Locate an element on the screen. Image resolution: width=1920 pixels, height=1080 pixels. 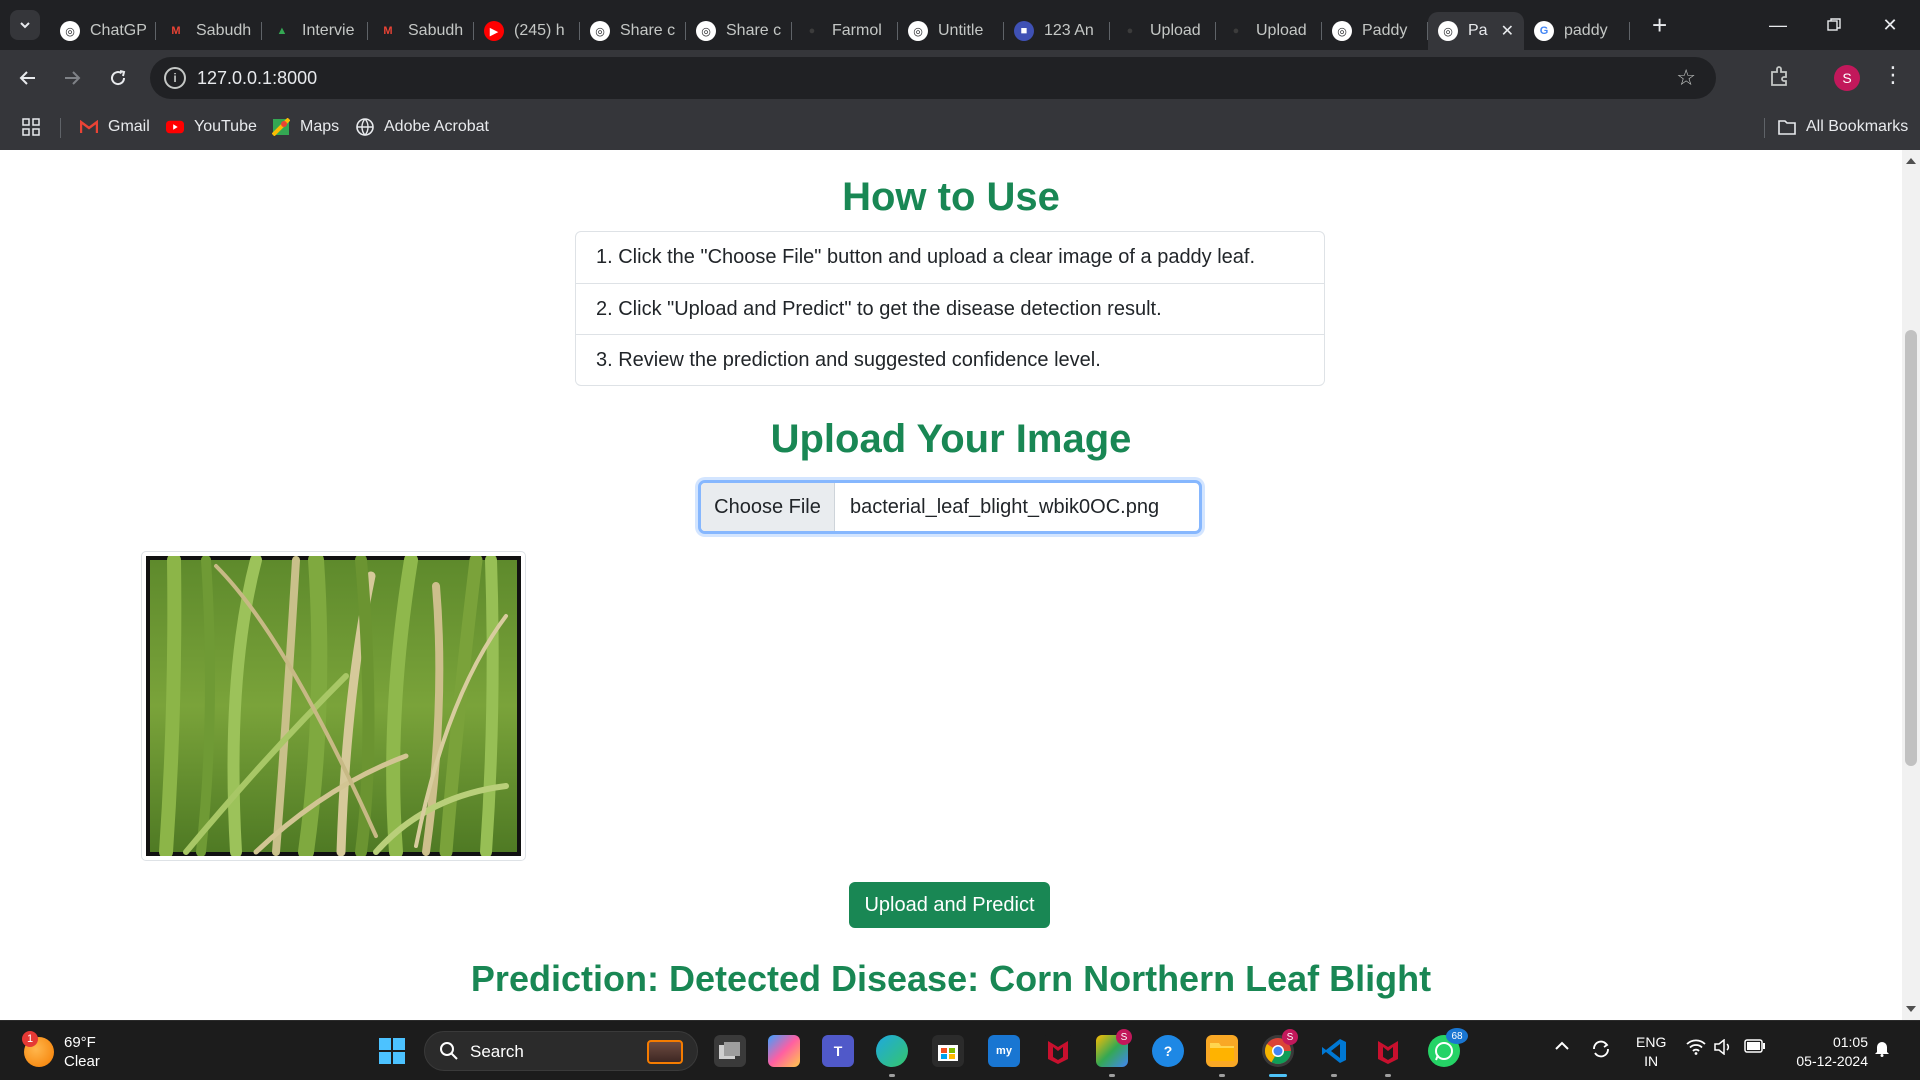
bookmark-youtube: YouTube is located at coordinates (211, 127).